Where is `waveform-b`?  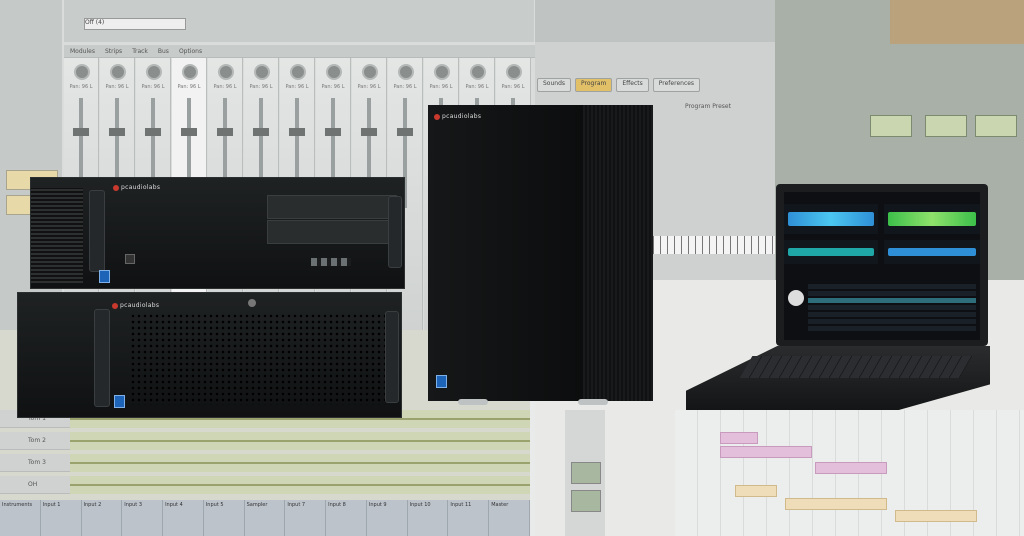
waveform-b is located at coordinates (932, 219).